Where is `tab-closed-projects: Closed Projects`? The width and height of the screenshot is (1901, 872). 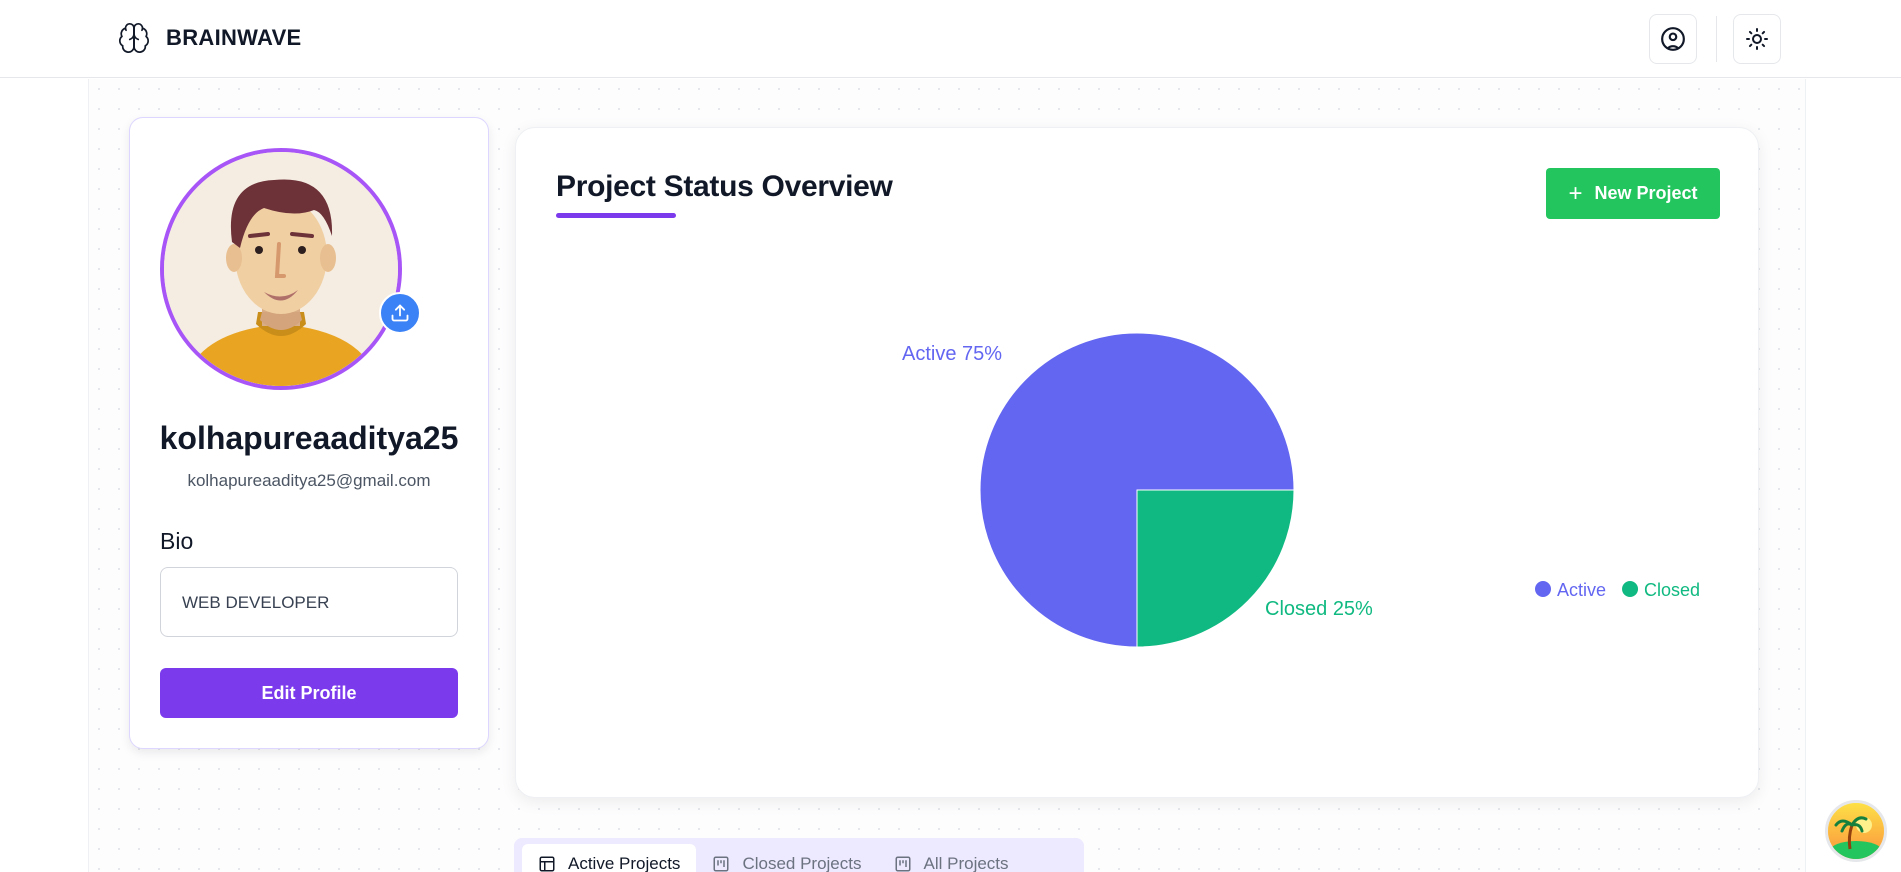
tab-closed-projects: Closed Projects is located at coordinates (786, 858).